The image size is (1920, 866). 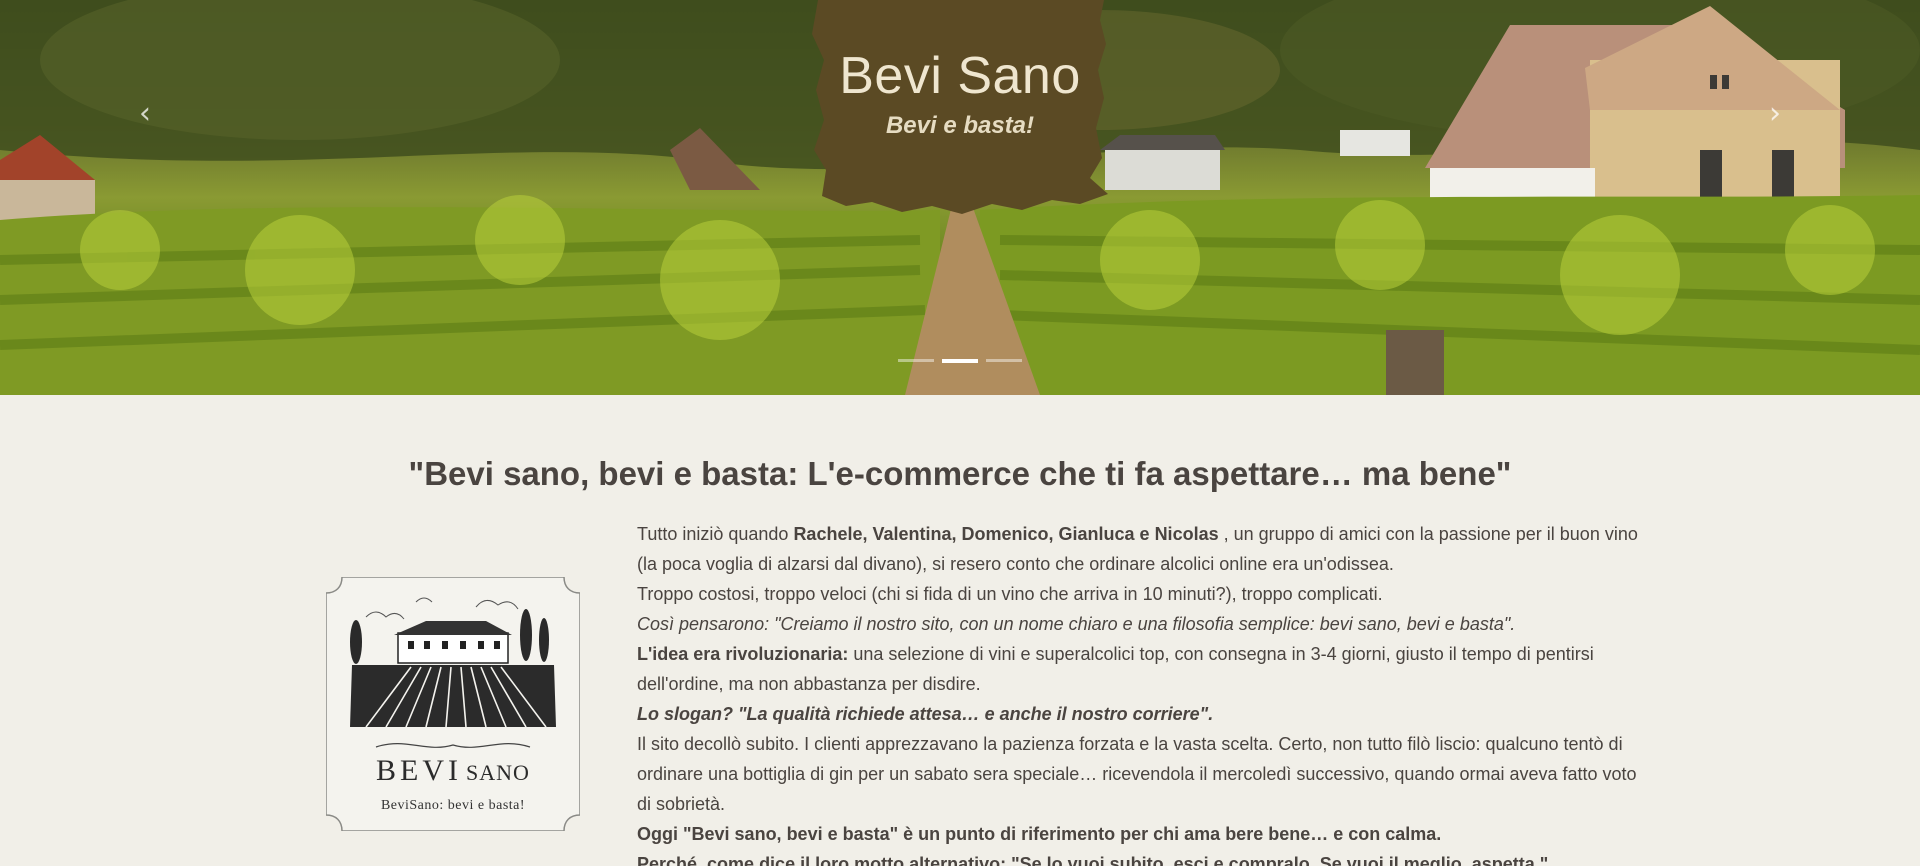 I want to click on bevisano-logo, so click(x=453, y=704).